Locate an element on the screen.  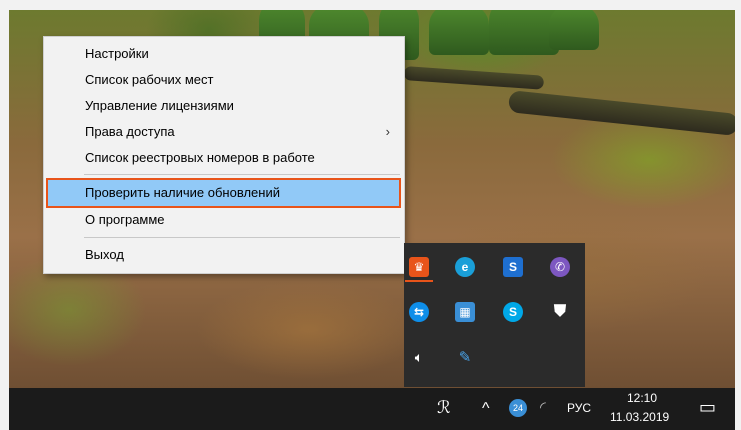
clock-date: 11.03.2019 is located at coordinates (639, 417).